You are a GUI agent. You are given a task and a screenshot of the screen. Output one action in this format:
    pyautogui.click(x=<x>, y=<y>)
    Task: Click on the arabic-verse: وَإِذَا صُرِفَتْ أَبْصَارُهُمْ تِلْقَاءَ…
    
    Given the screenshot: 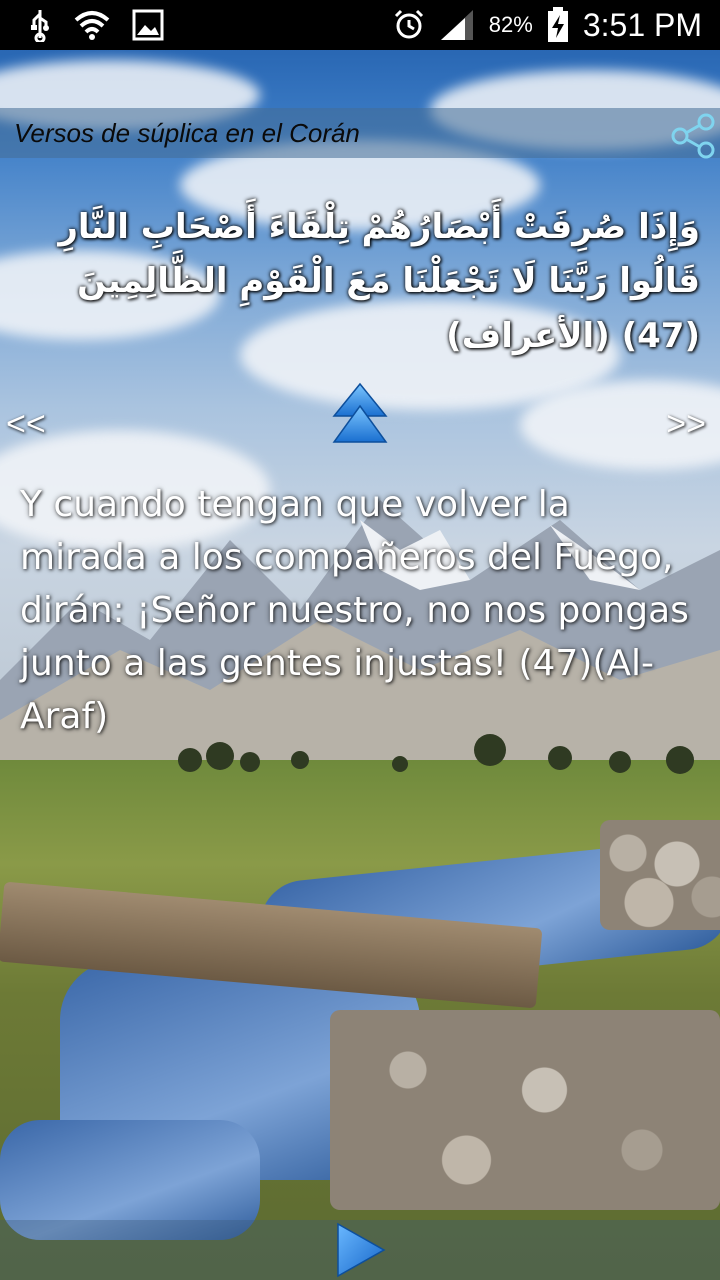 What is the action you would take?
    pyautogui.click(x=379, y=281)
    